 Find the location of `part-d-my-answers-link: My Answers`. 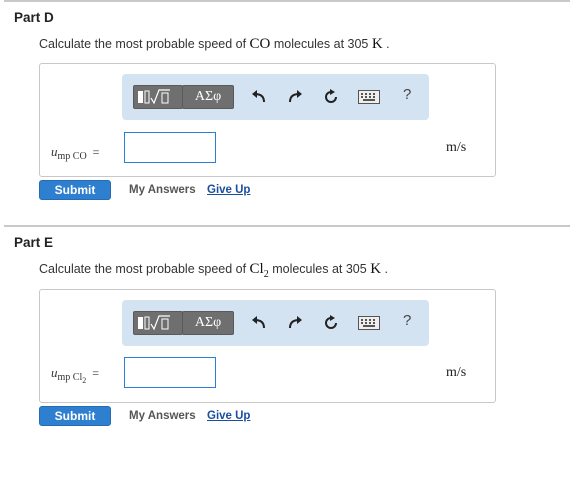

part-d-my-answers-link: My Answers is located at coordinates (162, 190).